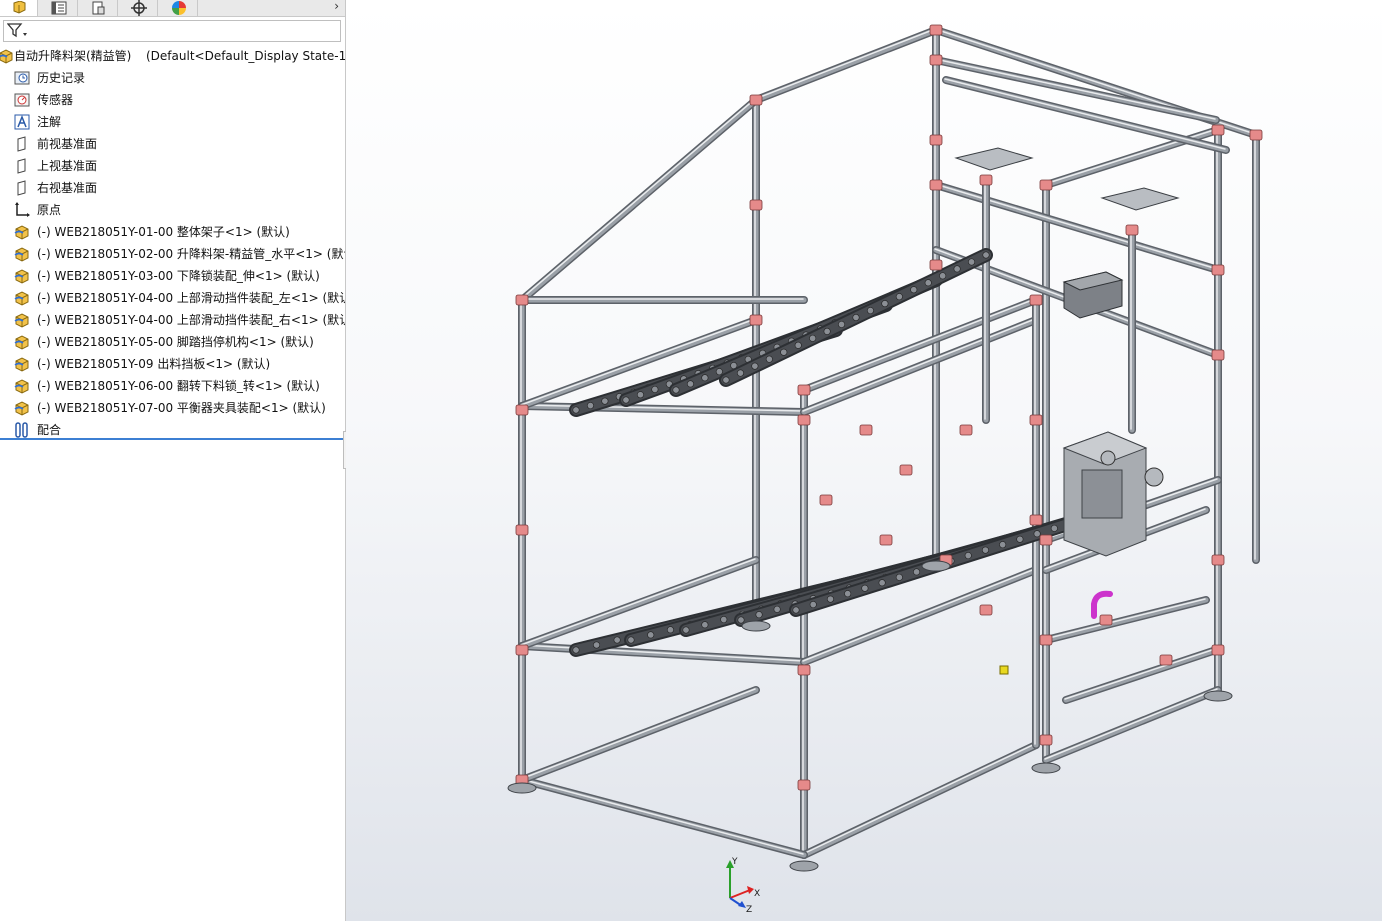  Describe the element at coordinates (21, 188) in the screenshot. I see `plane-icon` at that location.